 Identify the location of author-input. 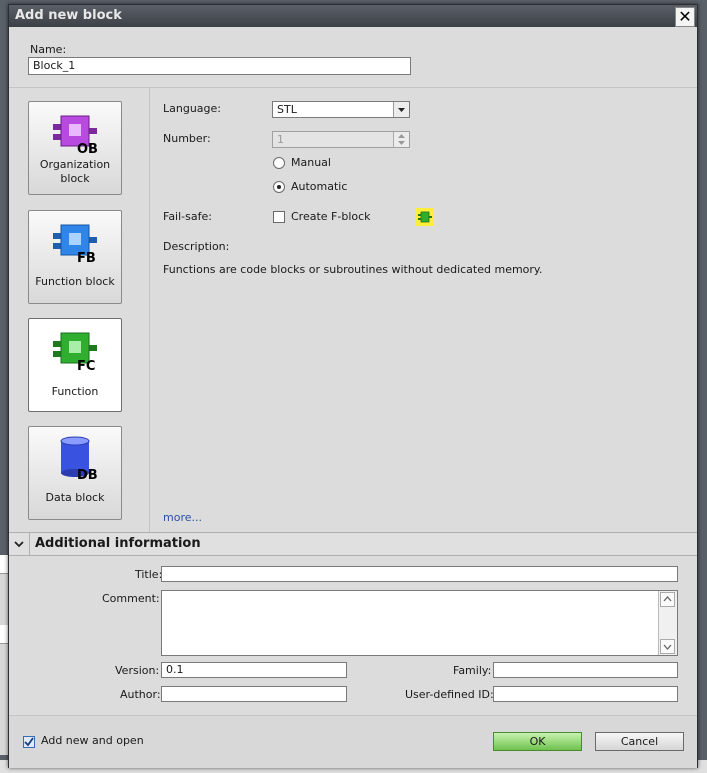
(254, 694).